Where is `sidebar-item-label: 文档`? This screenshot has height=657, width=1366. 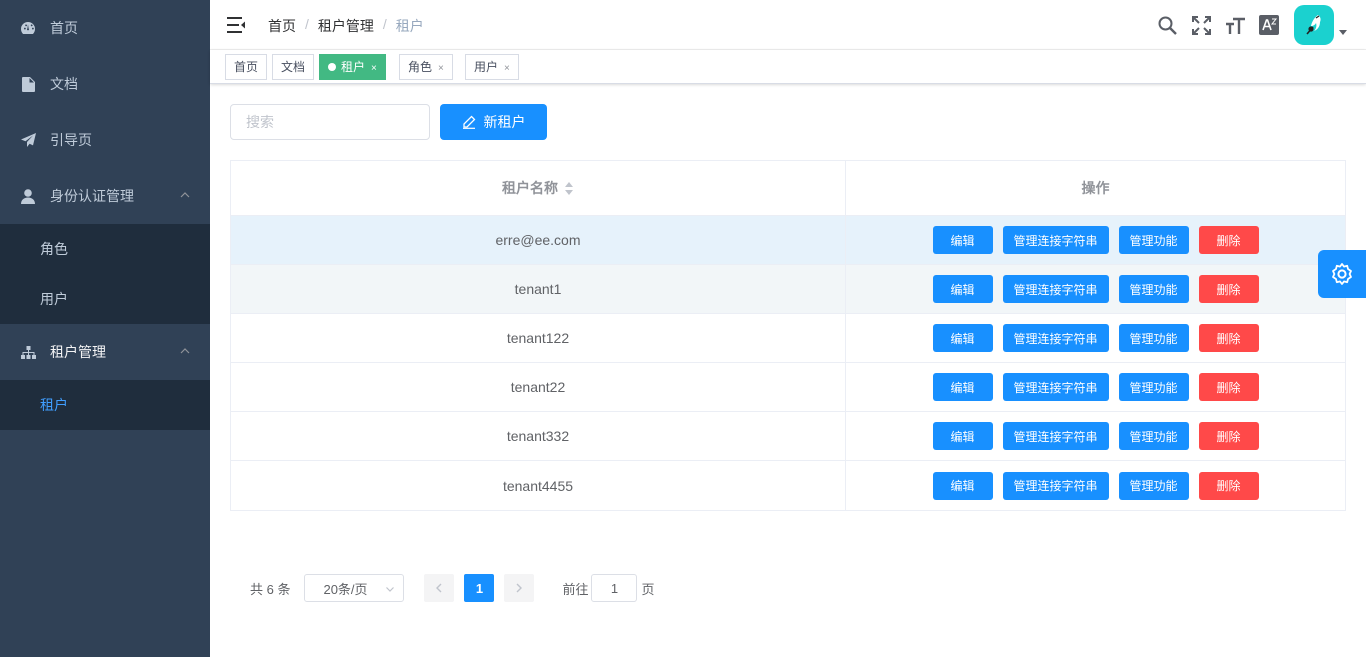
sidebar-item-label: 文档 is located at coordinates (64, 84).